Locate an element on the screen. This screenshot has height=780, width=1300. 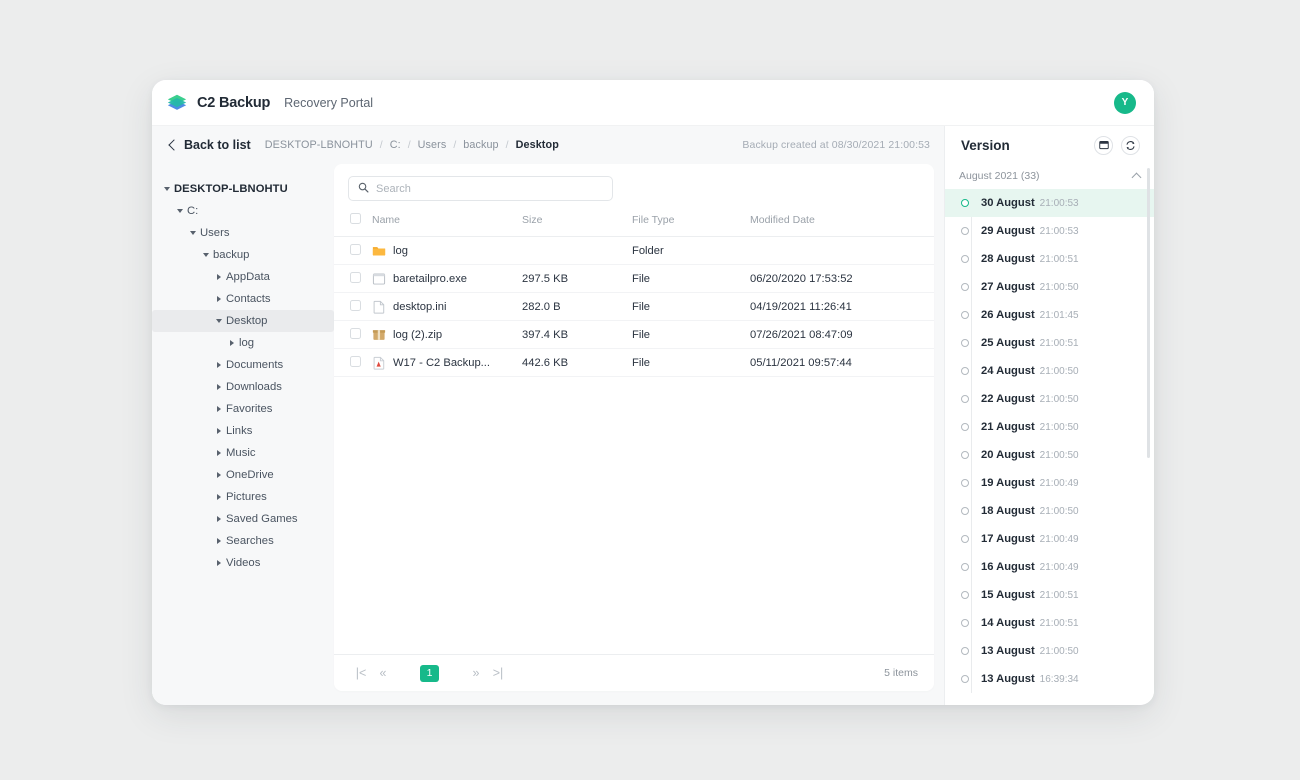
version-list-item: 20 August 21:00:50 is located at coordinates (1049, 455).